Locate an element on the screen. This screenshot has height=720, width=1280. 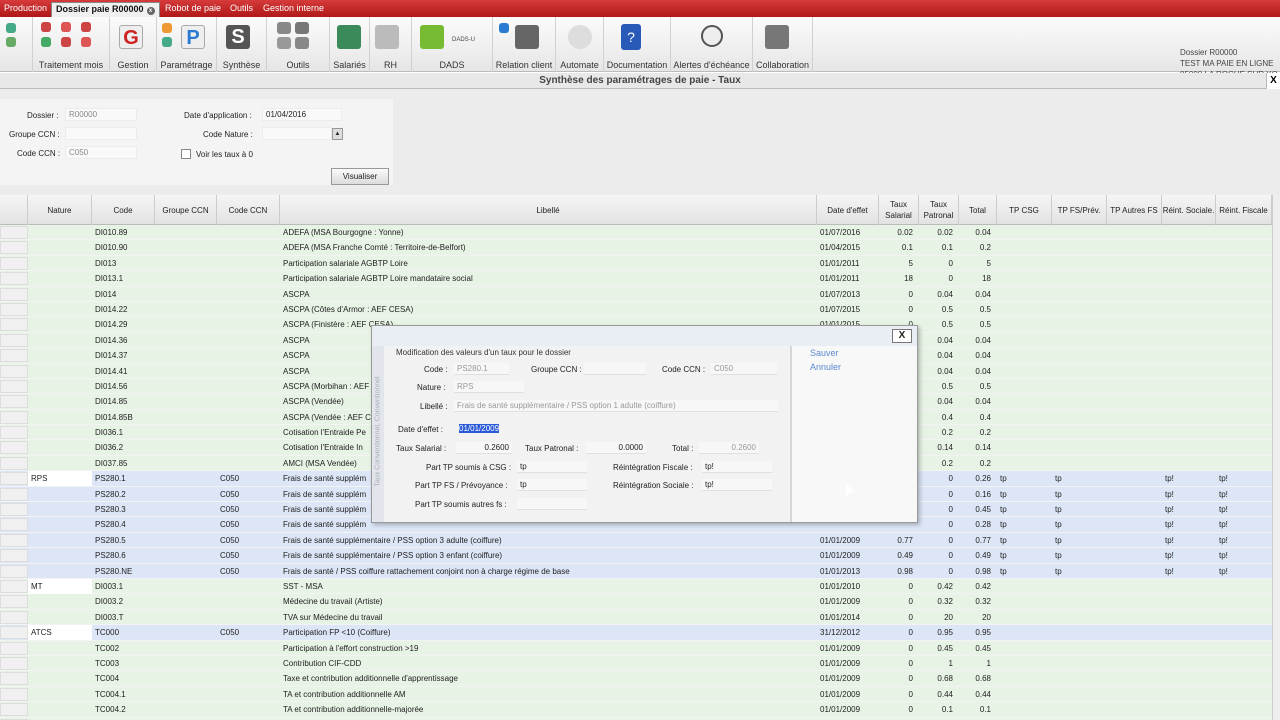
tab-gestion-interne: Gestion interne is located at coordinates (293, 9).